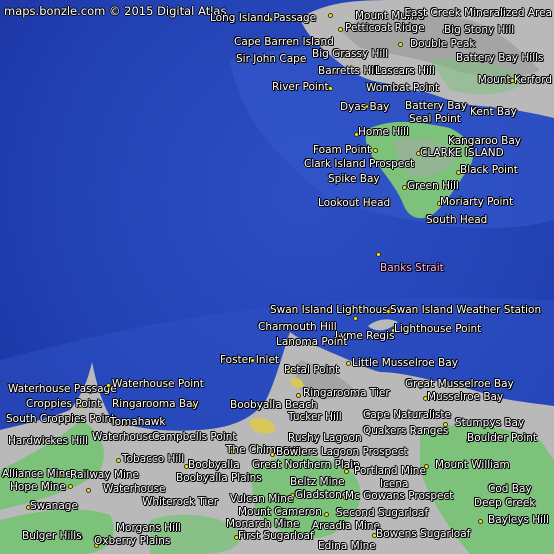 The width and height of the screenshot is (554, 554). What do you see at coordinates (274, 405) in the screenshot?
I see `place-label: Boobyalla Beach` at bounding box center [274, 405].